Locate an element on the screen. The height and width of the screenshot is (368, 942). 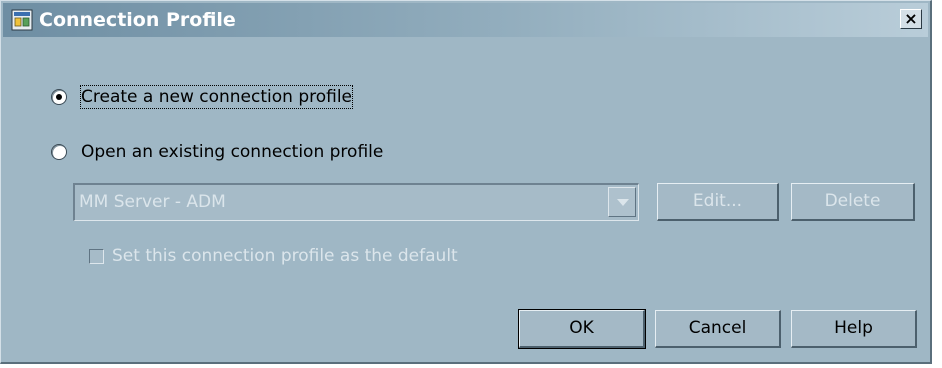
chevron-down-icon is located at coordinates (623, 202).